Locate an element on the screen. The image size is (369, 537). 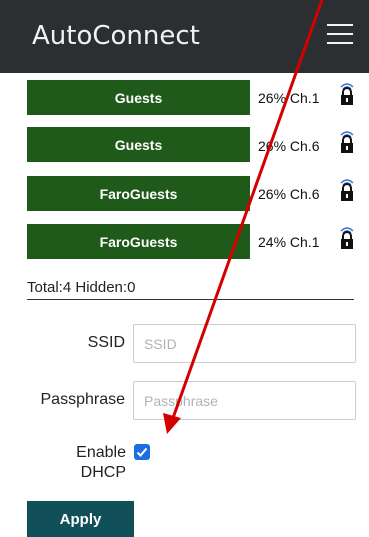
passphrase-input is located at coordinates (244, 400).